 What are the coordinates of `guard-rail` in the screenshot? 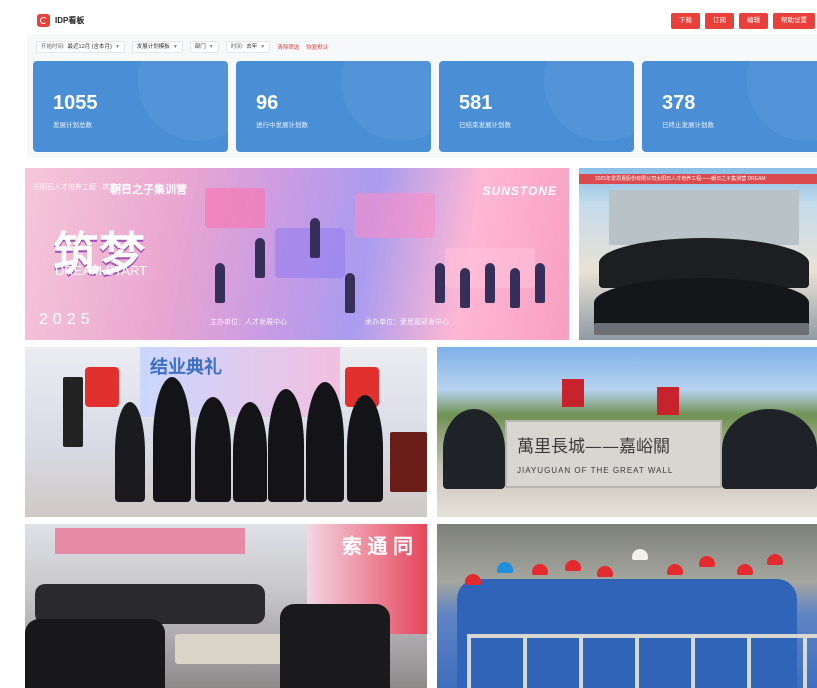 It's located at (642, 661).